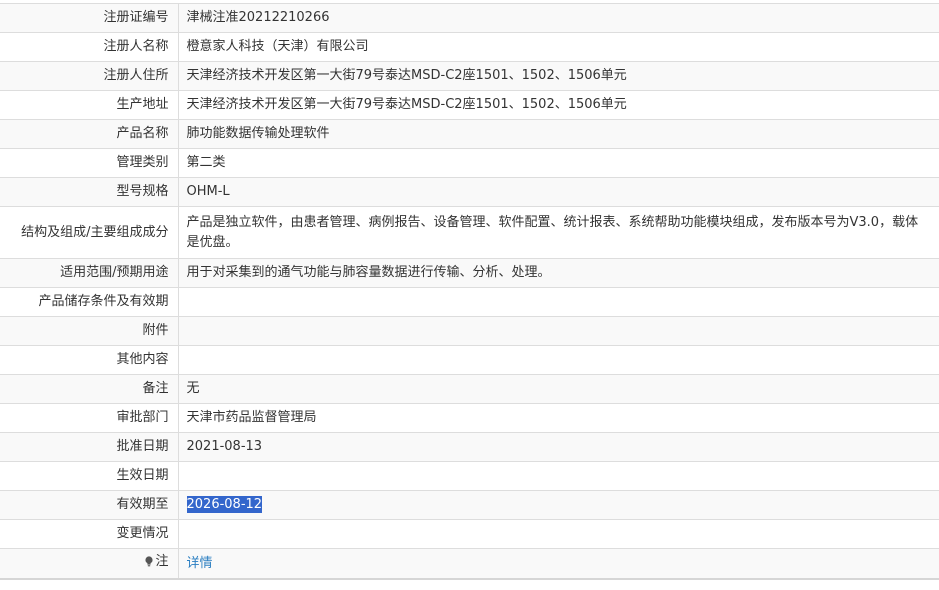  Describe the element at coordinates (200, 563) in the screenshot. I see `details-link: 详情` at that location.